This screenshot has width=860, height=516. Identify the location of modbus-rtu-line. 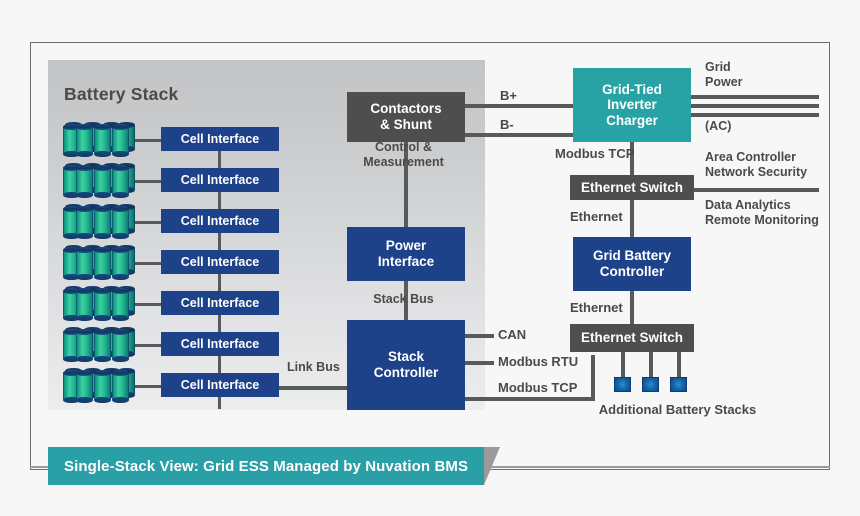
(479, 363).